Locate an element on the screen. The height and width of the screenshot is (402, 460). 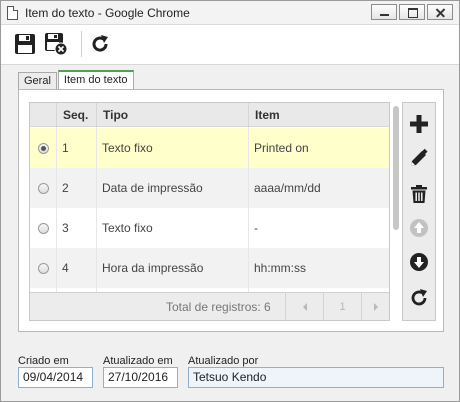
updated-by-field: Tetsuo Kendo is located at coordinates (316, 377).